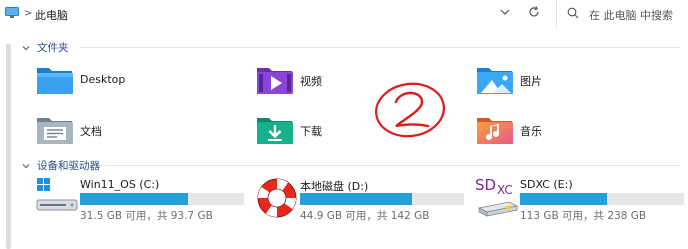 This screenshot has height=249, width=688. I want to click on folder-label: 图片, so click(531, 81).